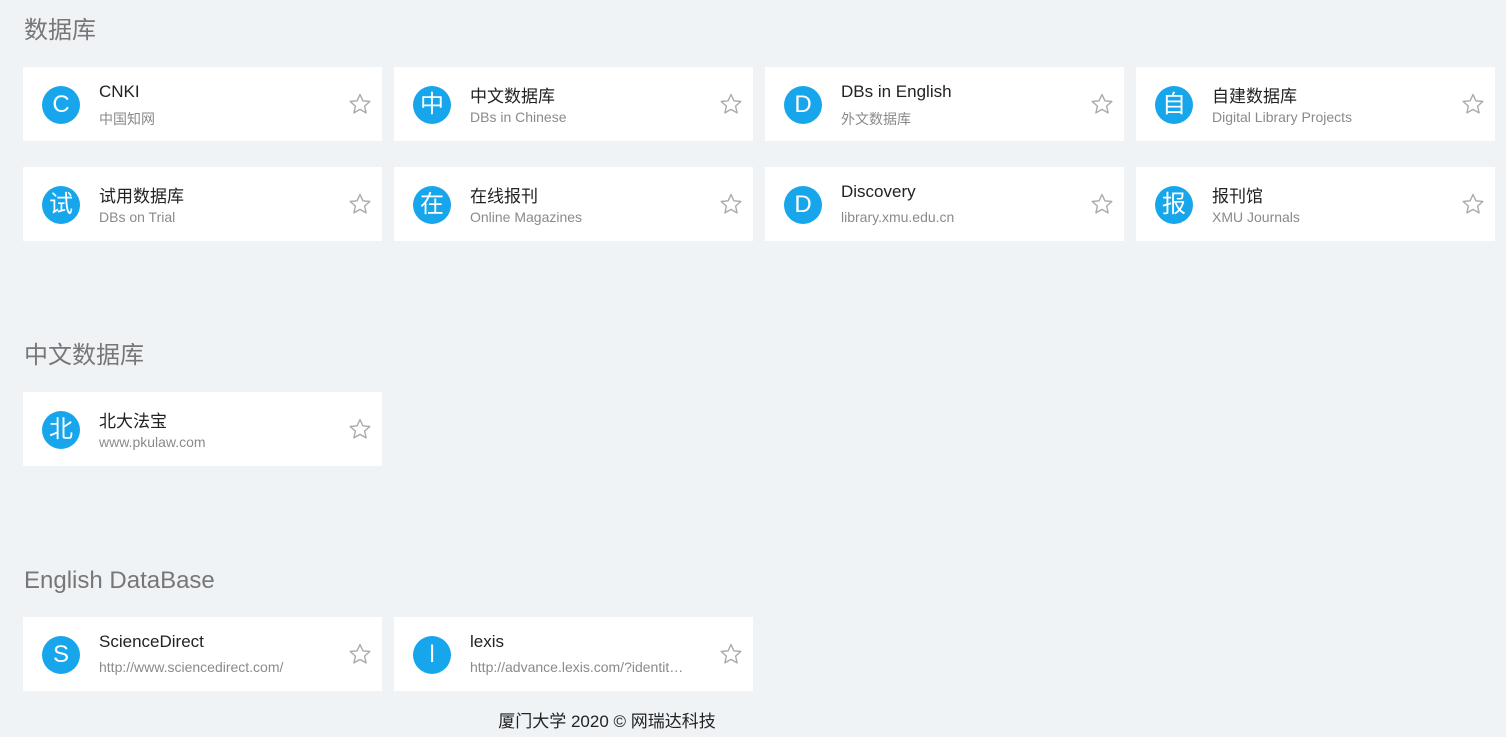 Image resolution: width=1506 pixels, height=737 pixels. What do you see at coordinates (432, 205) in the screenshot?
I see `card-badge: 在` at bounding box center [432, 205].